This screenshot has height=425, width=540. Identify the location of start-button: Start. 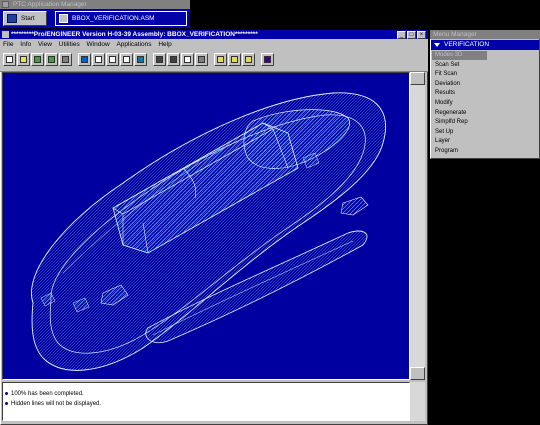
(25, 18).